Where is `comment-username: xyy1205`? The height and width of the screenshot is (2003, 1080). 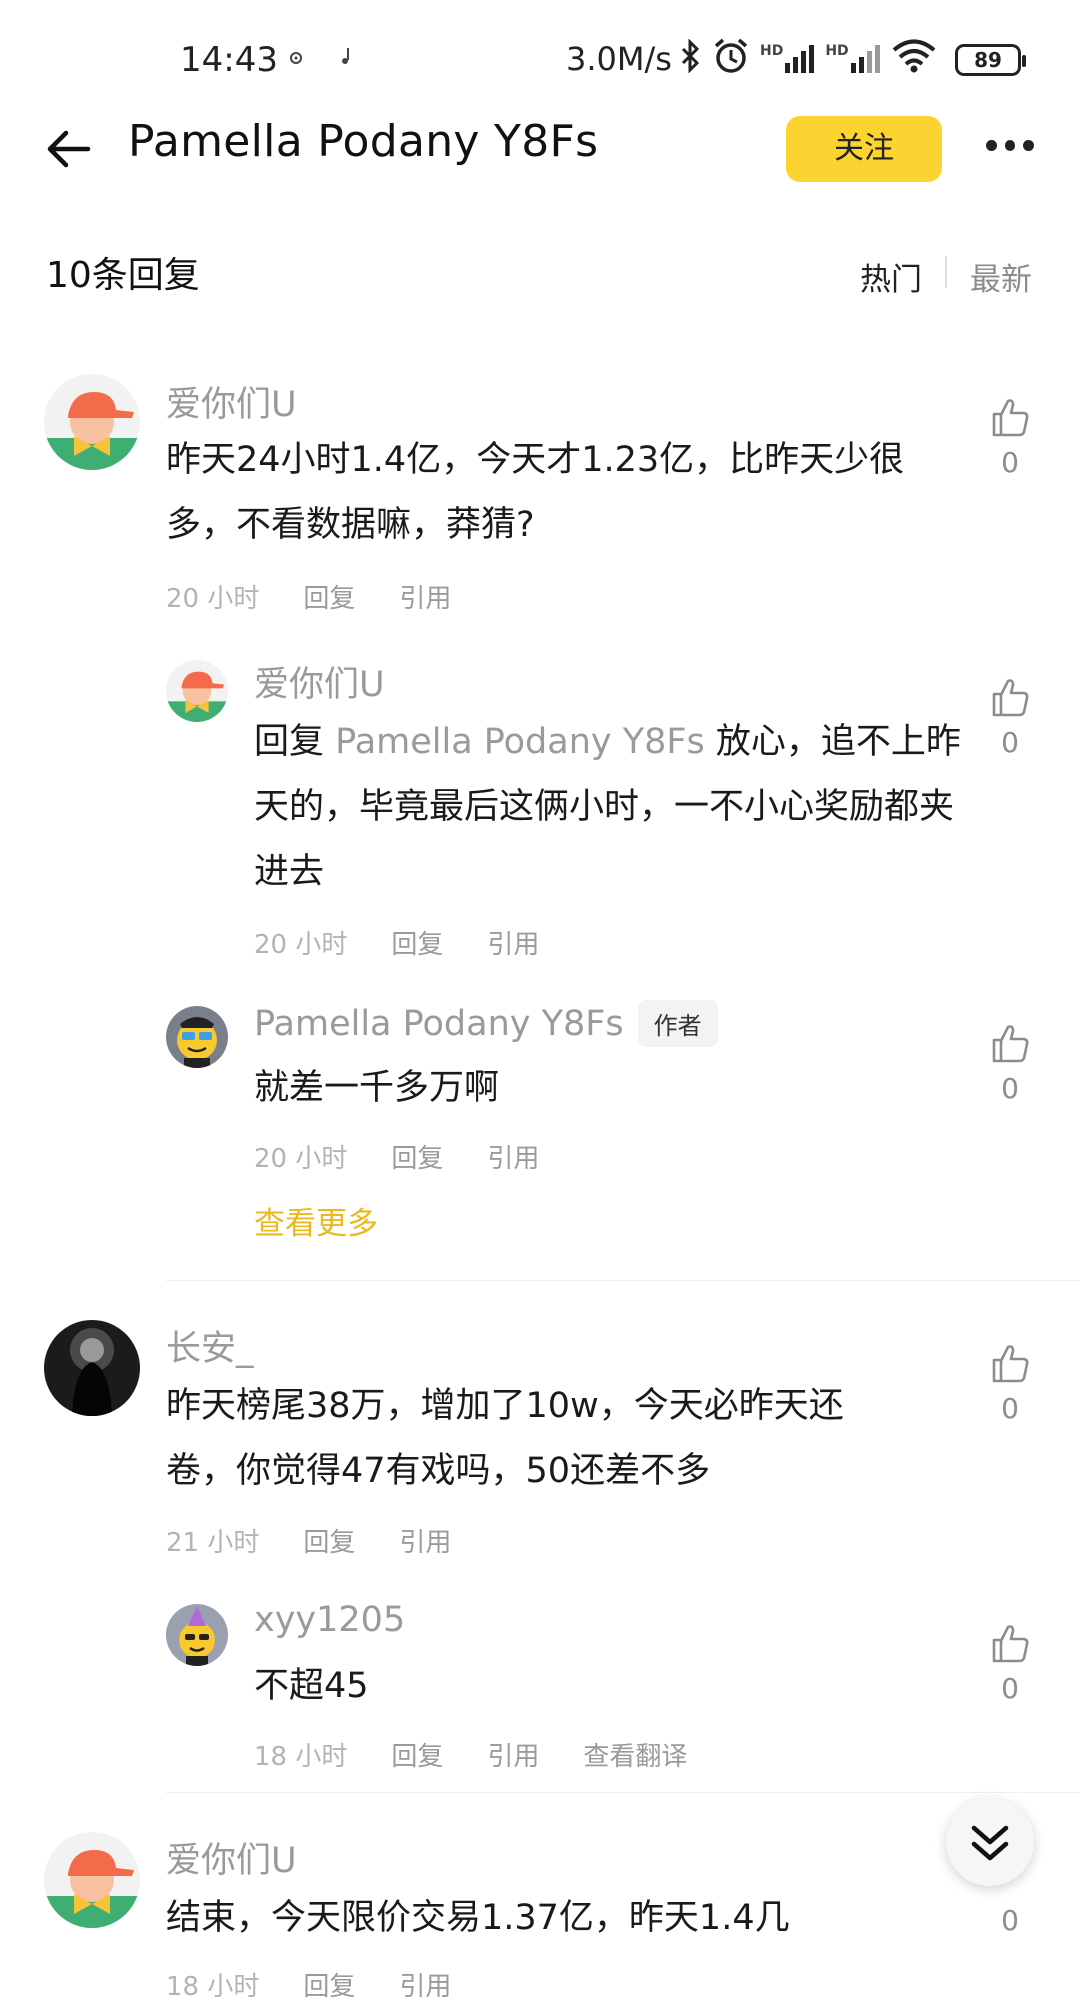 comment-username: xyy1205 is located at coordinates (329, 1620).